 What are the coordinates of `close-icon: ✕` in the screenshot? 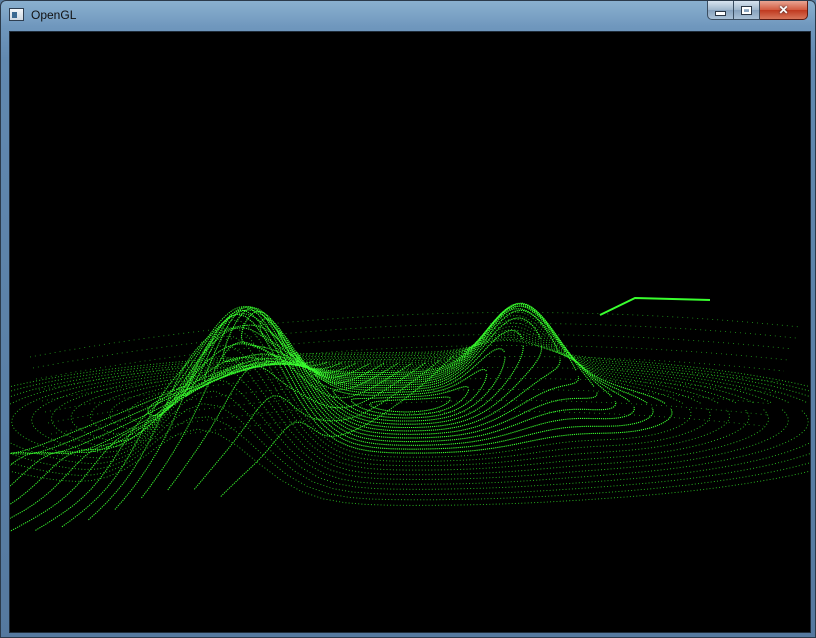 It's located at (783, 10).